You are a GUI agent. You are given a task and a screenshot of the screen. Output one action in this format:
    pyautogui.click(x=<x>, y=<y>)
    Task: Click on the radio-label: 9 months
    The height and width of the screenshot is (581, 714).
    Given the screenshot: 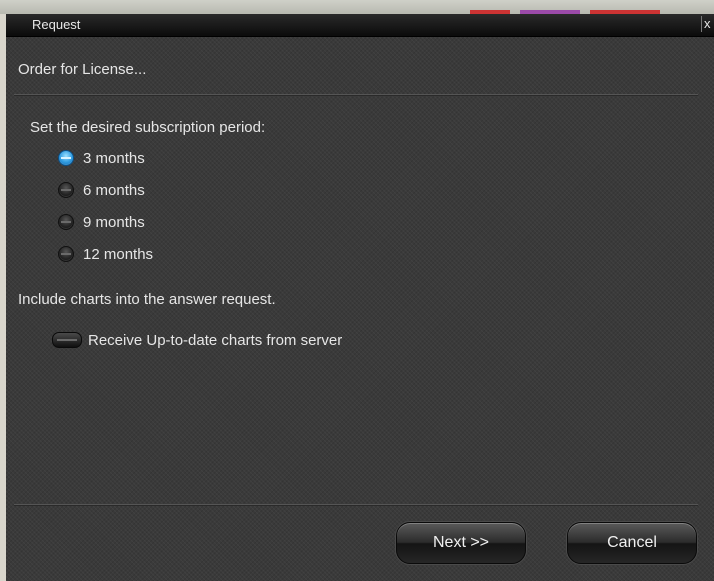 What is the action you would take?
    pyautogui.click(x=114, y=222)
    